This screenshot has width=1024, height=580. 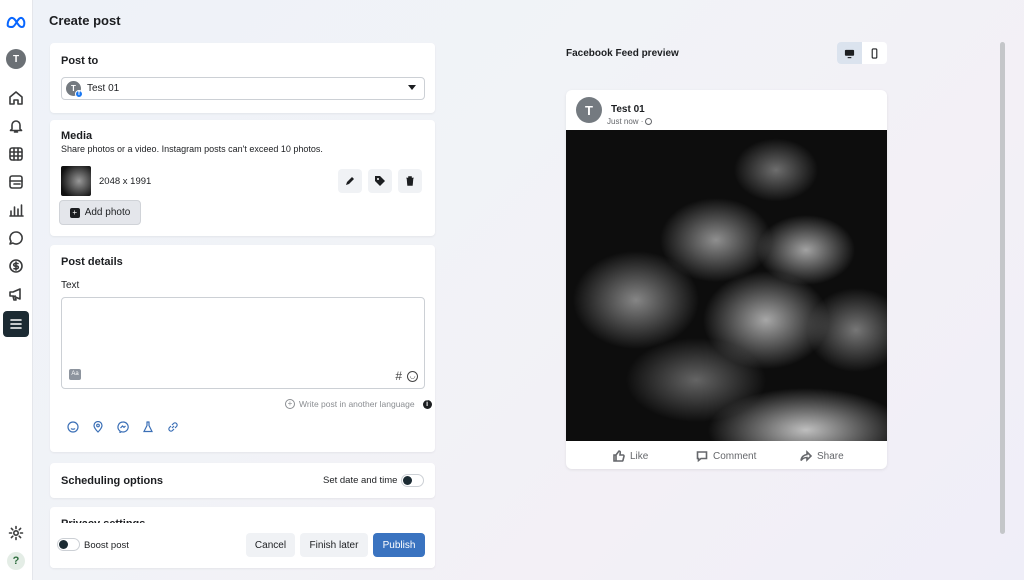 I want to click on like-label: Like, so click(x=639, y=456).